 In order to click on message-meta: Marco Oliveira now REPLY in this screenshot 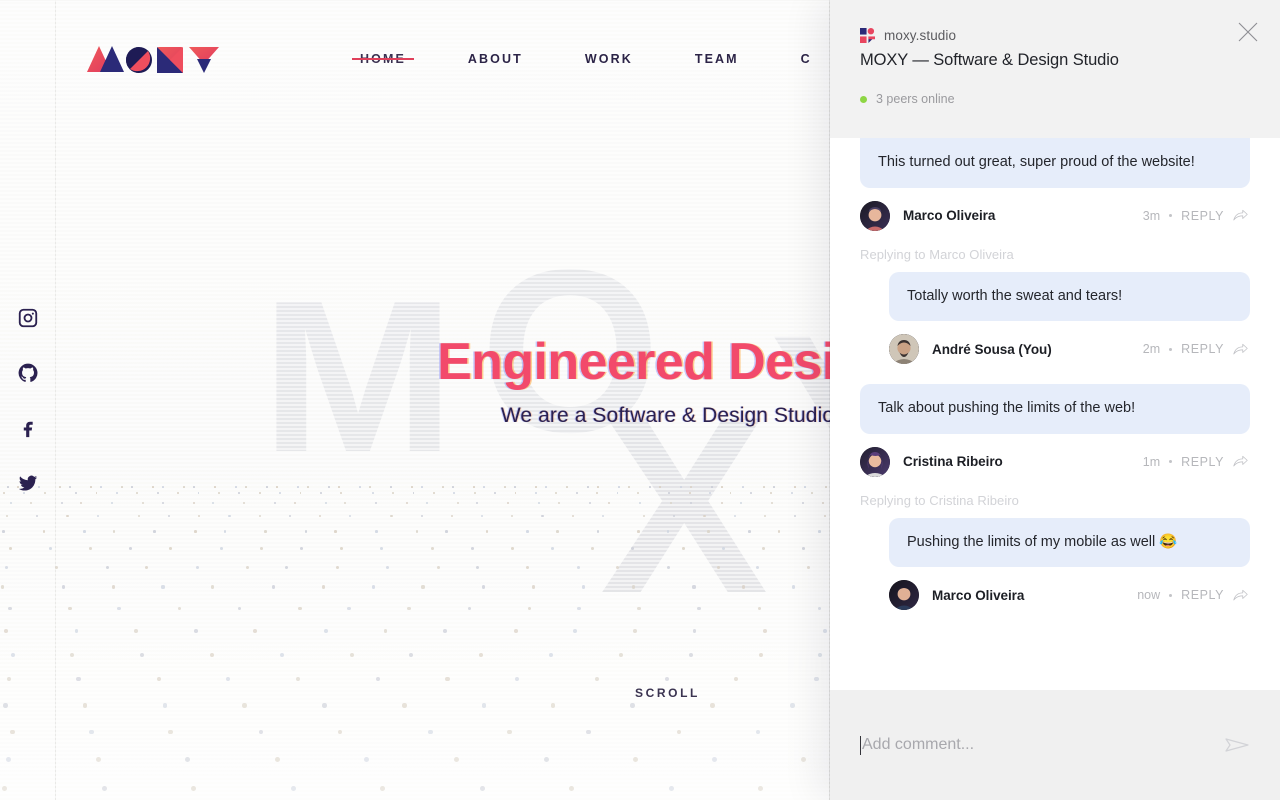, I will do `click(1069, 595)`.